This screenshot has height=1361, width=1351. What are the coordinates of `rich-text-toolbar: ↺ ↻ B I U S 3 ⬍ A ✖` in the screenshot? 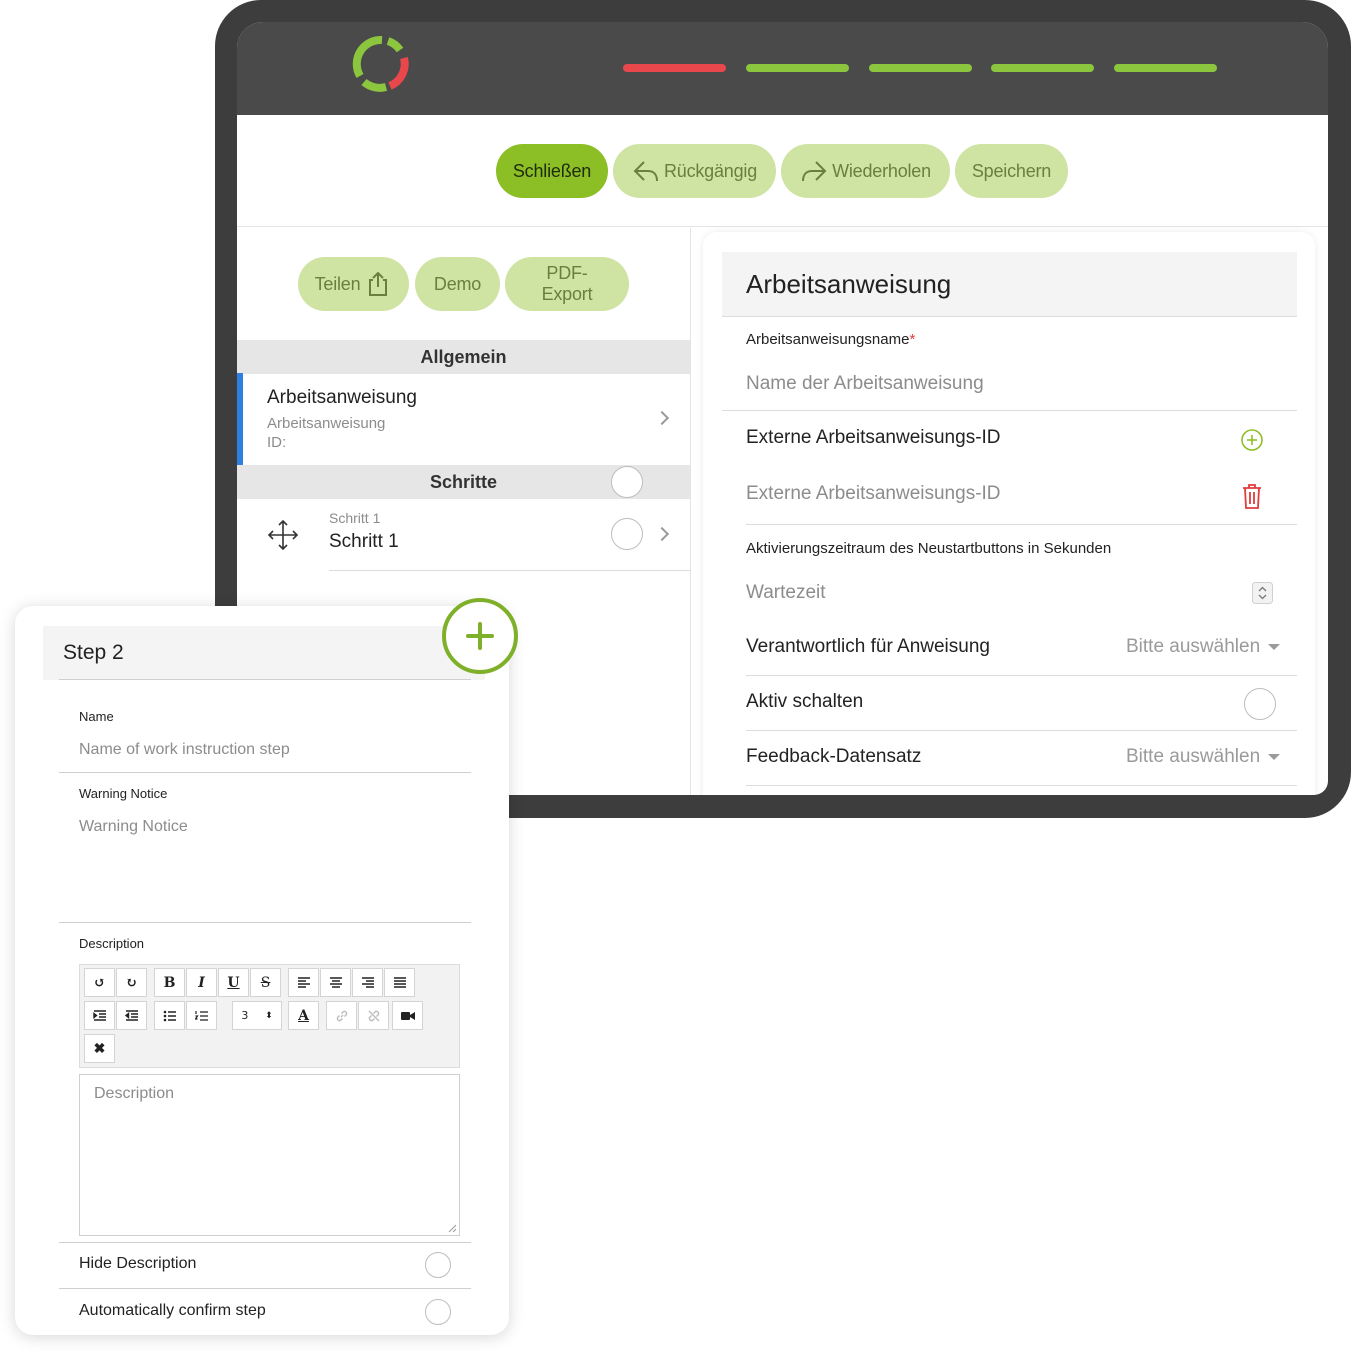 It's located at (269, 1016).